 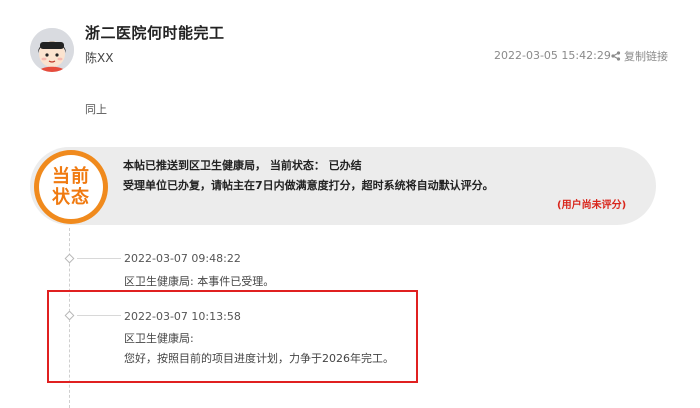 I want to click on timeline-entry-time: 2022-03-07 09:48:22, so click(x=182, y=258).